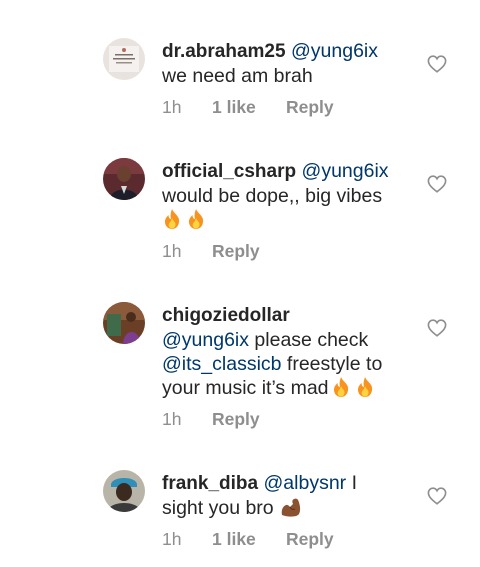 This screenshot has width=480, height=567. Describe the element at coordinates (229, 171) in the screenshot. I see `username: official_csharp` at that location.